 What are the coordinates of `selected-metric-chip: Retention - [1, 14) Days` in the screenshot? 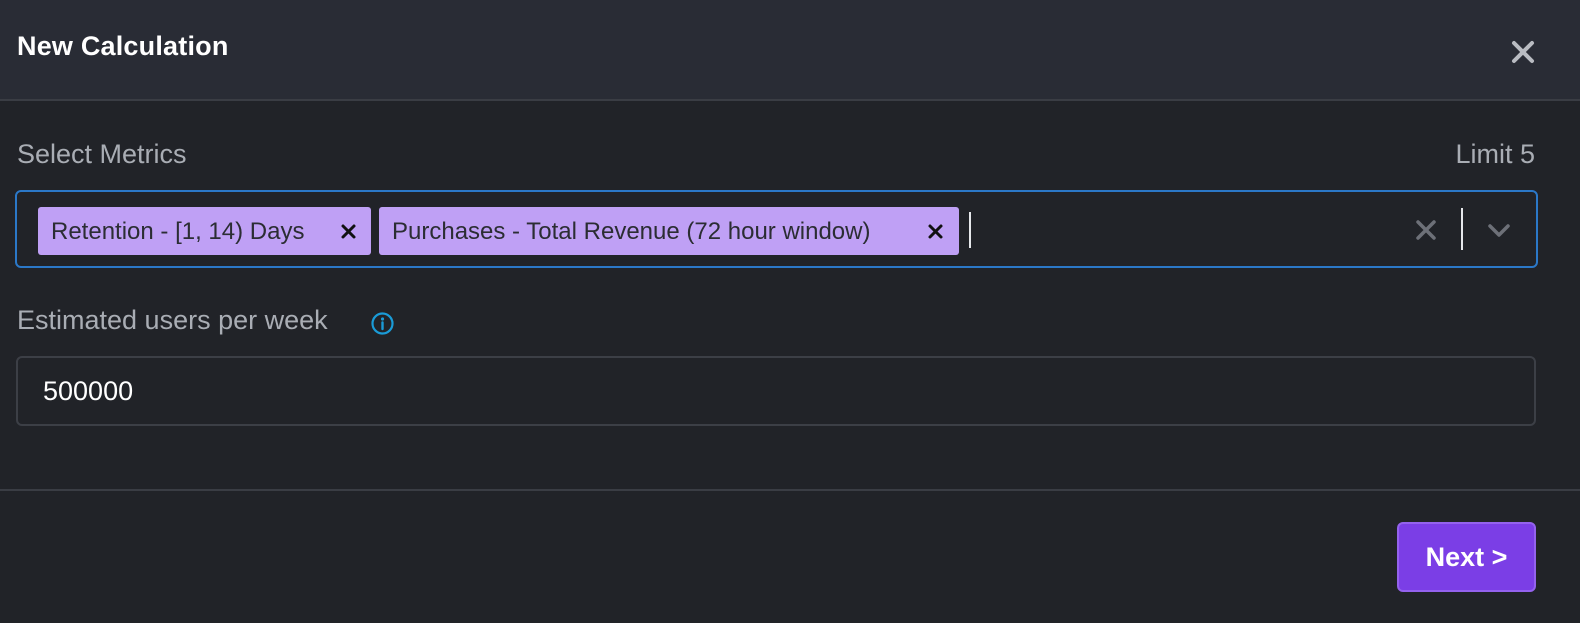 It's located at (204, 231).